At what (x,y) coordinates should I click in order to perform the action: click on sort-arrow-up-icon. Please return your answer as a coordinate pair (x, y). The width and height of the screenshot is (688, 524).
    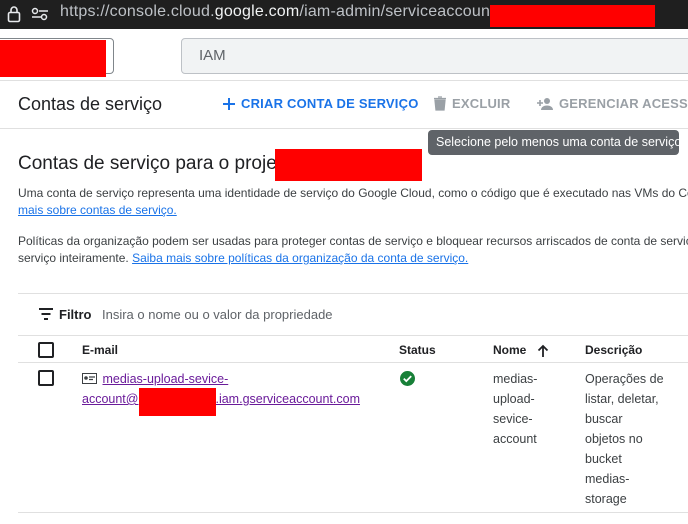
    Looking at the image, I should click on (543, 350).